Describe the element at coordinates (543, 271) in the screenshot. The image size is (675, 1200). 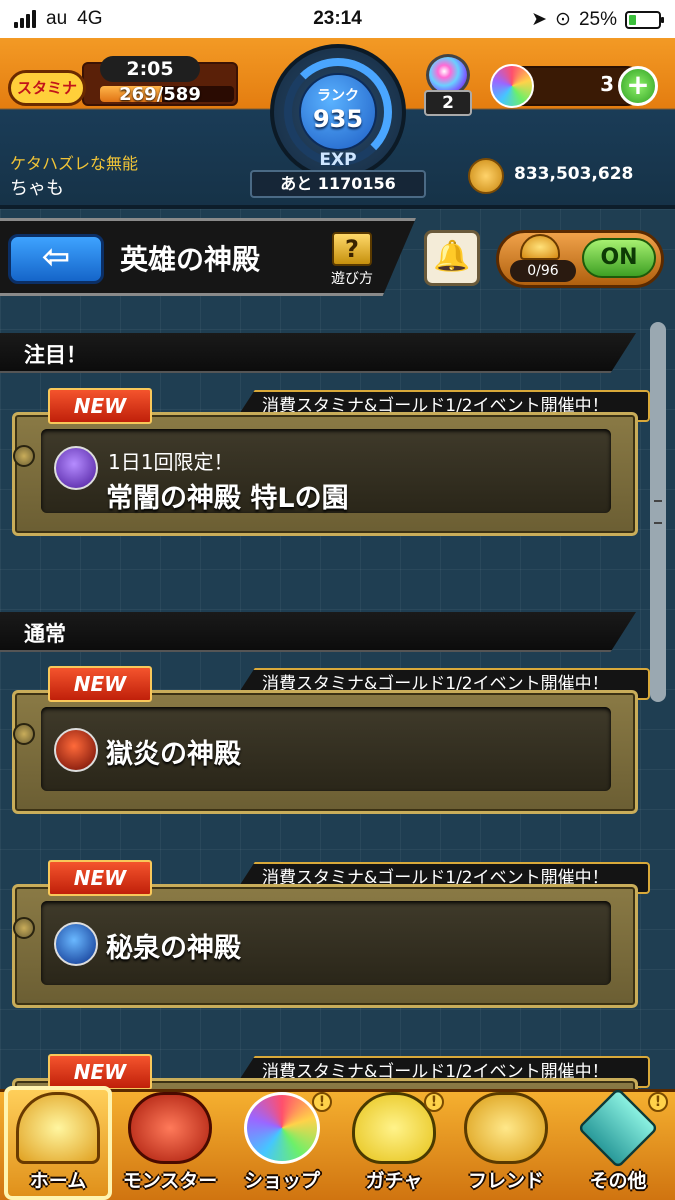
I see `auto-count: 0/96` at that location.